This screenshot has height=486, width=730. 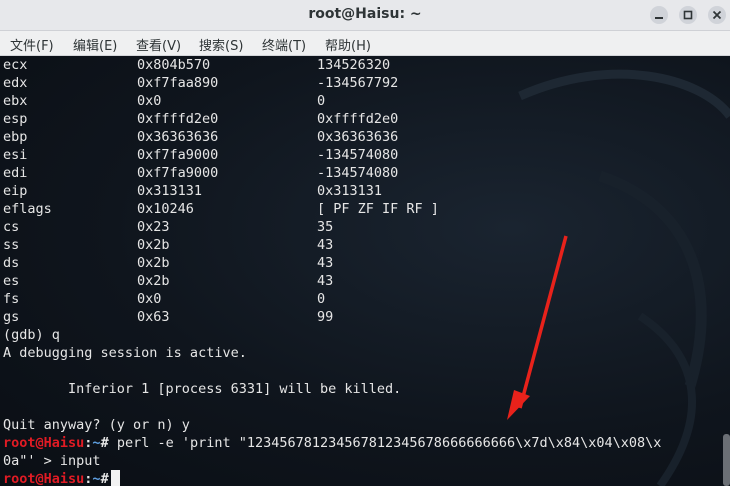 What do you see at coordinates (348, 44) in the screenshot?
I see `menu-help: 帮助(H)` at bounding box center [348, 44].